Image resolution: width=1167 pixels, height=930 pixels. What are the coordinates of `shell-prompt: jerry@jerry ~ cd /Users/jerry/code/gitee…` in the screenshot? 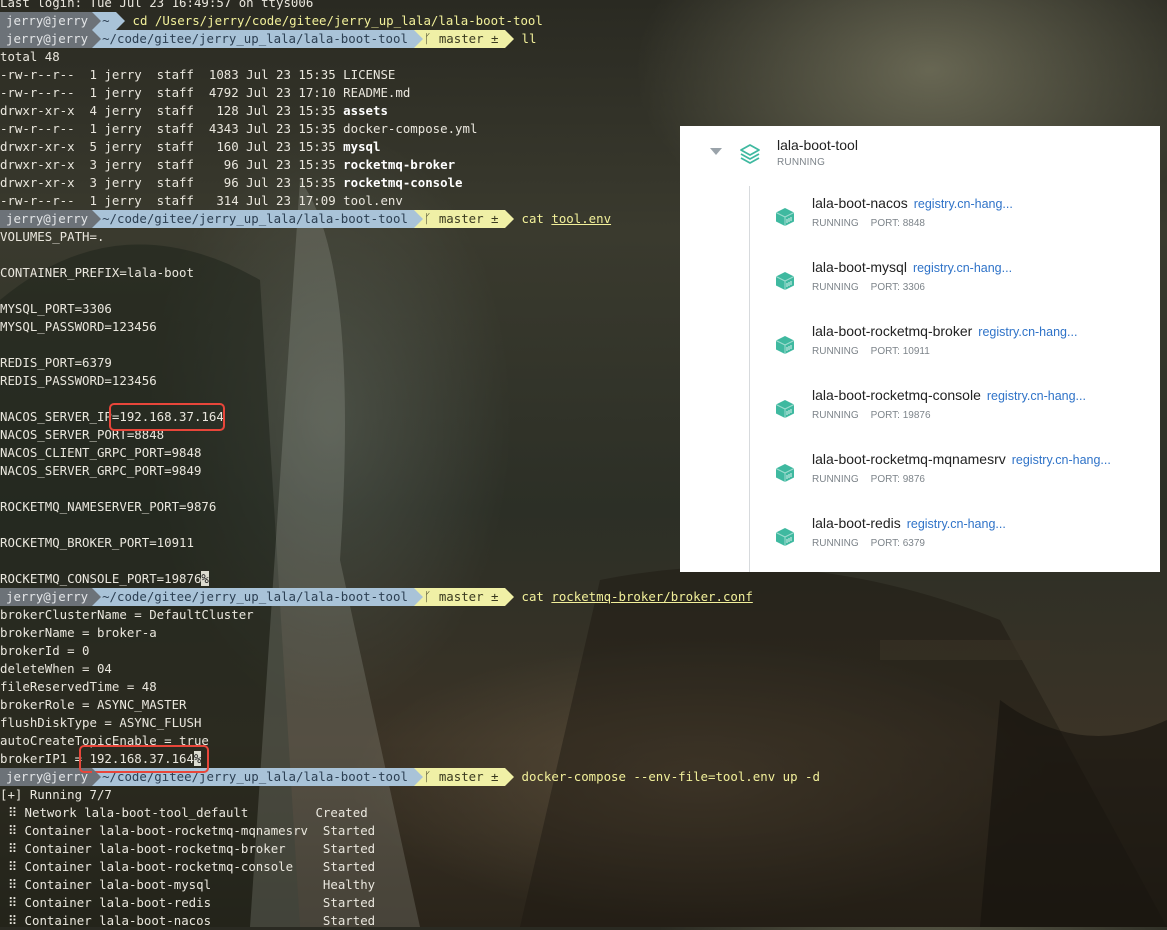 It's located at (583, 21).